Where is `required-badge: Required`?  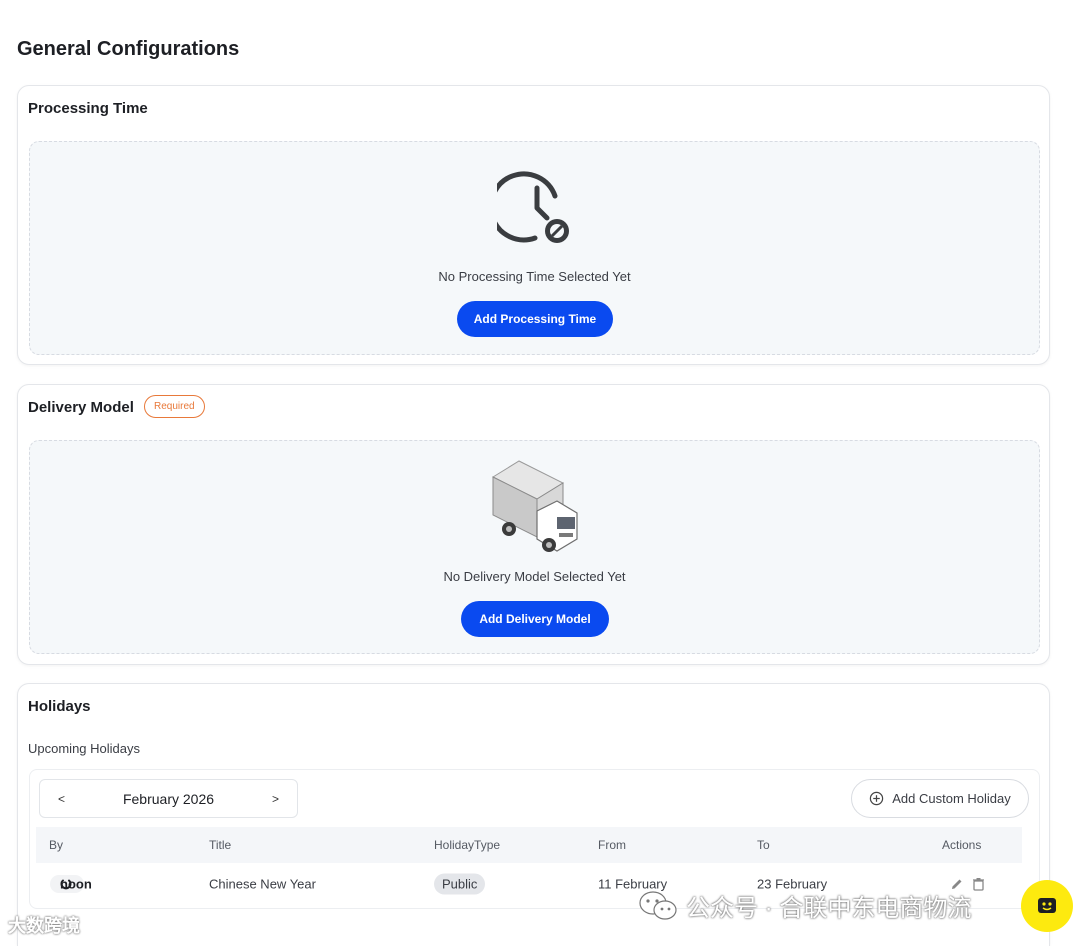
required-badge: Required is located at coordinates (174, 406).